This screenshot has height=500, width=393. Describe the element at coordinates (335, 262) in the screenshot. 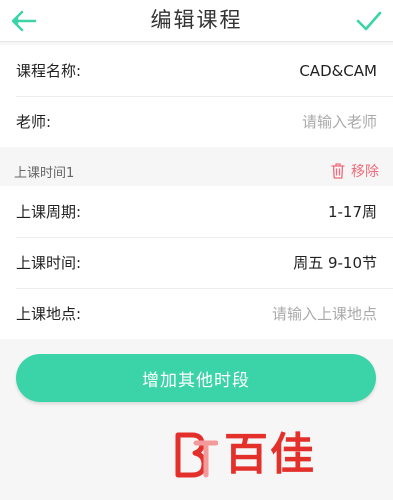

I see `class-time-value: 周五 9-10节` at that location.